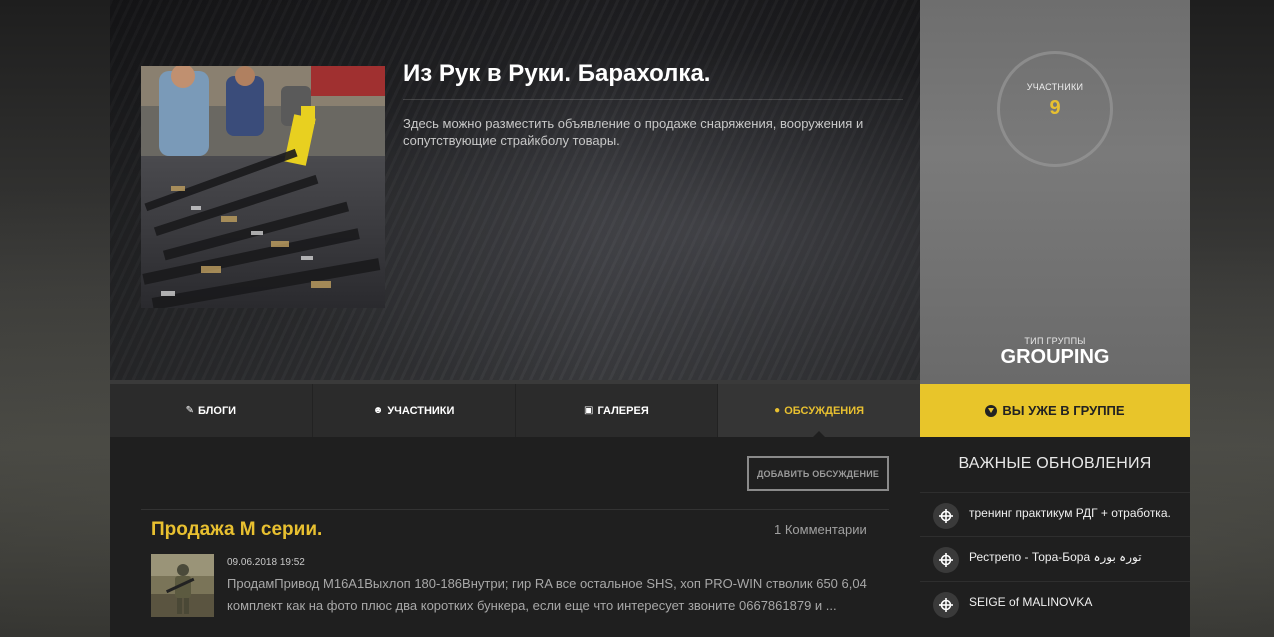 The height and width of the screenshot is (637, 1274). What do you see at coordinates (1055, 341) in the screenshot?
I see `group-type-label: Тип группы` at bounding box center [1055, 341].